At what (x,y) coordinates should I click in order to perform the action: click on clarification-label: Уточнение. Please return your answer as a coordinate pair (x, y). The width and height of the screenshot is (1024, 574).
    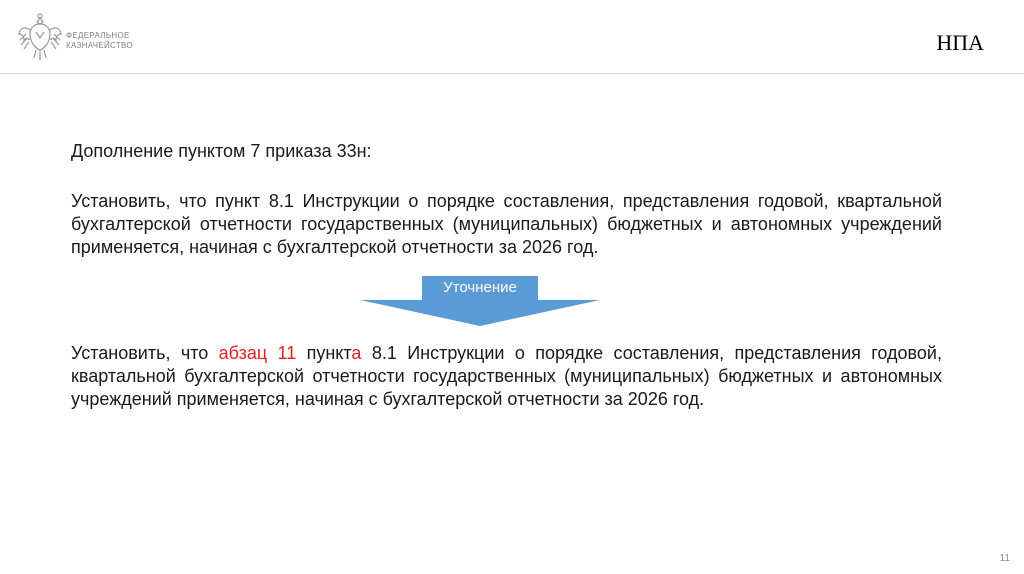
    Looking at the image, I should click on (480, 288).